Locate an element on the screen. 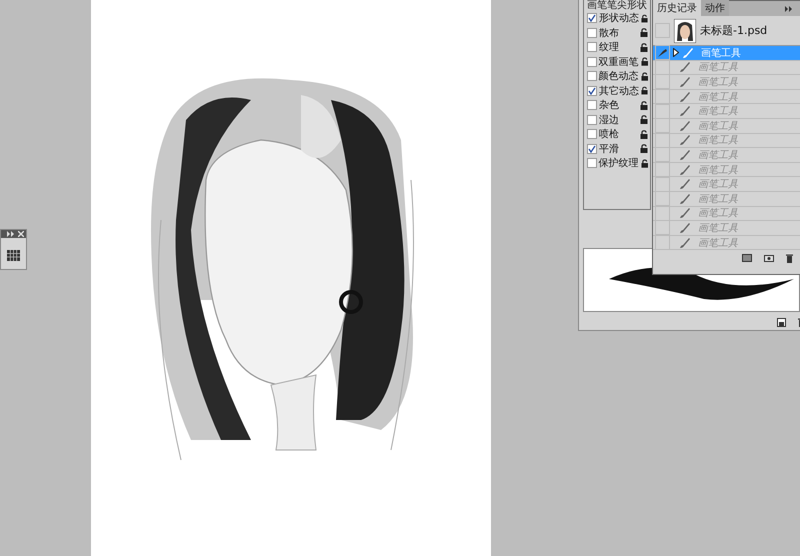  state-pointer-icon is located at coordinates (676, 53).